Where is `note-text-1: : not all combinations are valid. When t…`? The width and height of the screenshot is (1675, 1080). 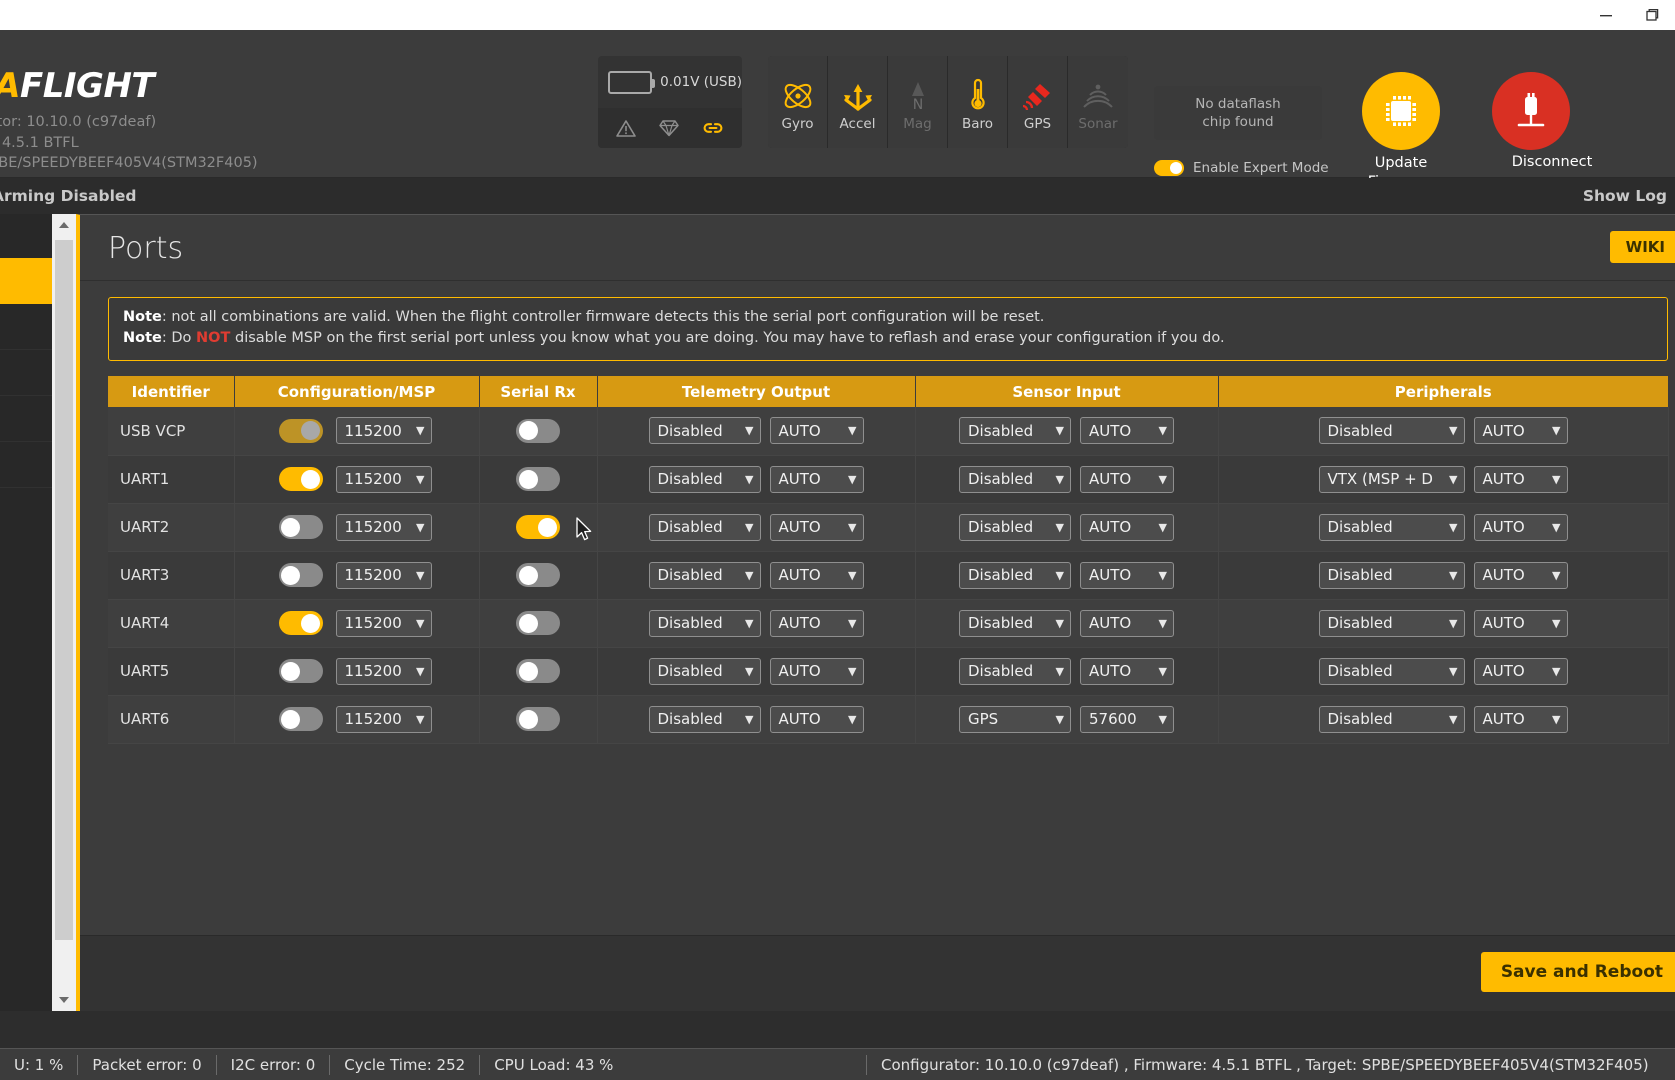
note-text-1: : not all combinations are valid. When t… is located at coordinates (603, 317).